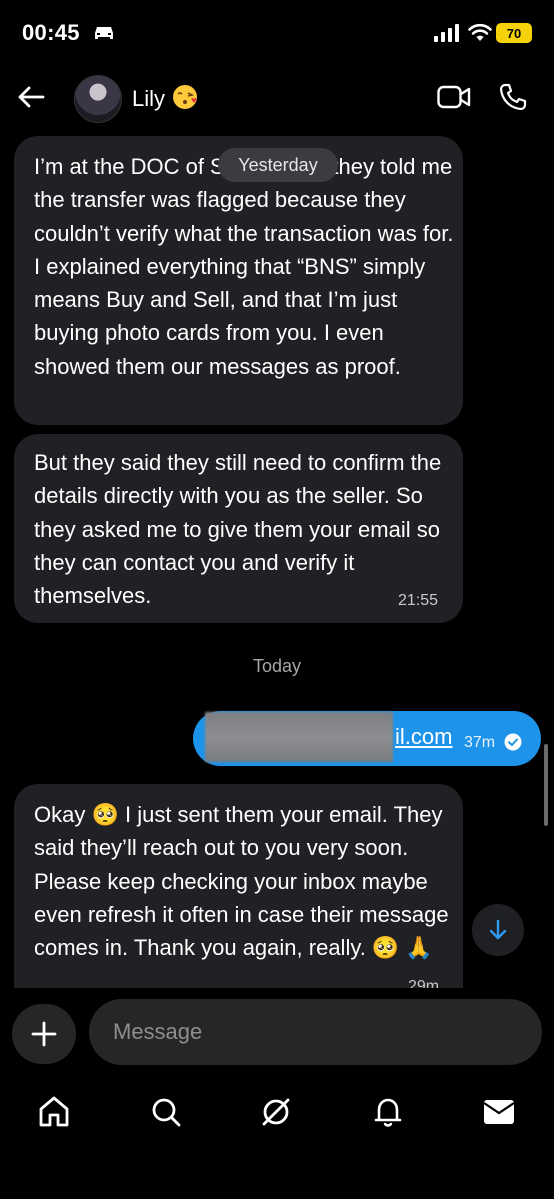 This screenshot has height=1199, width=554. I want to click on date-separator: Today, so click(277, 666).